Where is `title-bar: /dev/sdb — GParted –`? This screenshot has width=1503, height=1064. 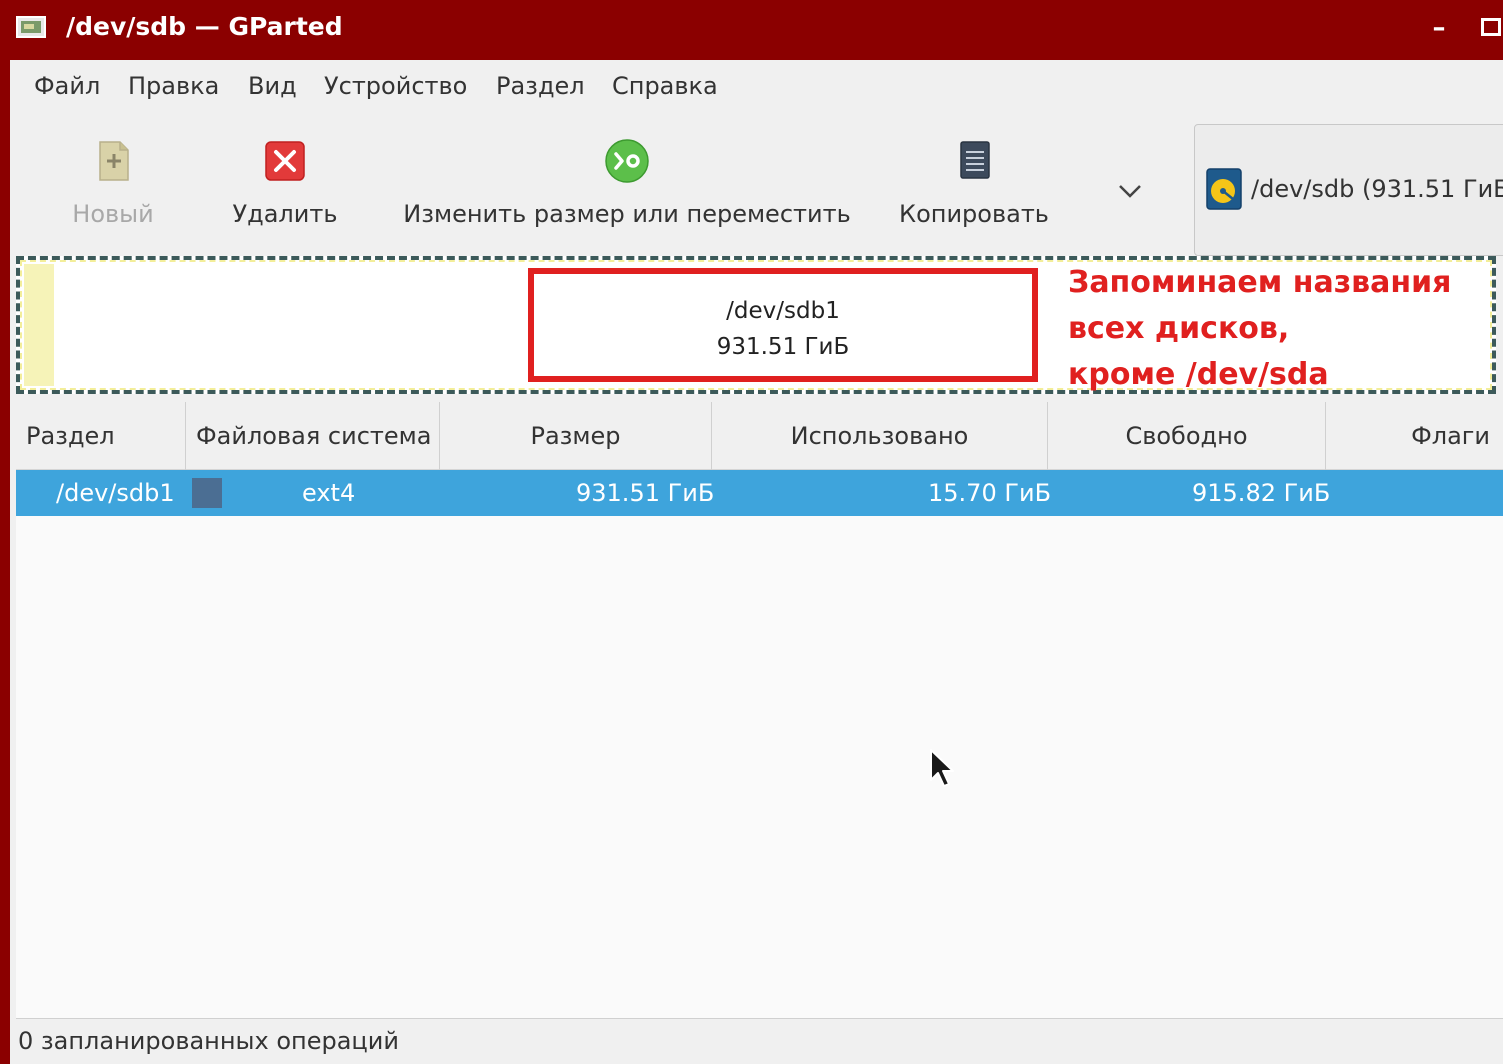
title-bar: /dev/sdb — GParted – is located at coordinates (751, 26).